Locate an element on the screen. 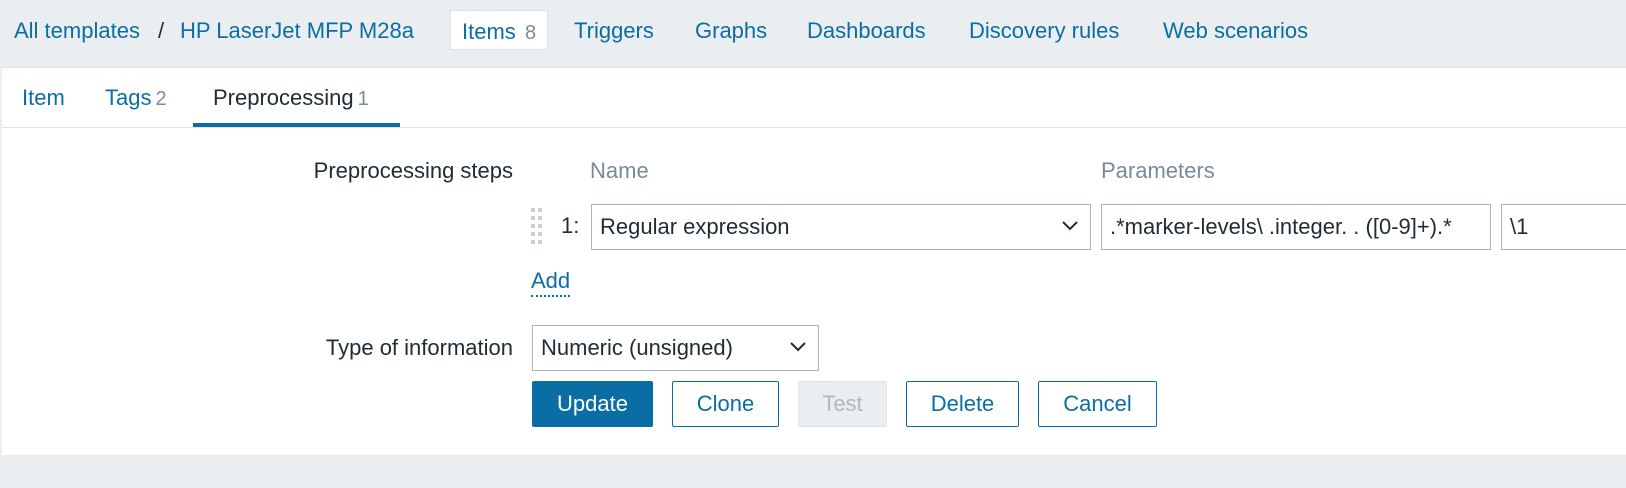 This screenshot has height=488, width=1626. step-parameter-output-value: \1 is located at coordinates (1519, 226).